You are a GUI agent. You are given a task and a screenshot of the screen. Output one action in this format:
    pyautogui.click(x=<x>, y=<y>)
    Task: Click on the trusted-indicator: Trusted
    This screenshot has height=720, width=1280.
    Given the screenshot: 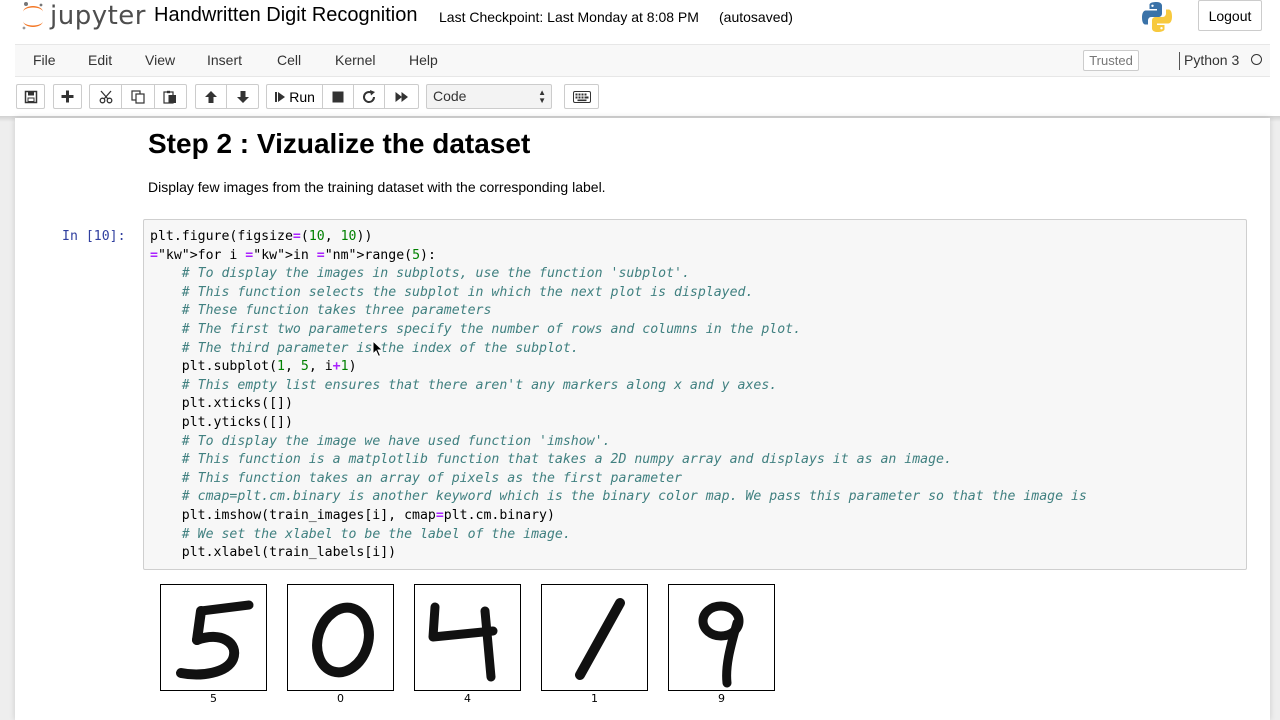 What is the action you would take?
    pyautogui.click(x=1111, y=60)
    